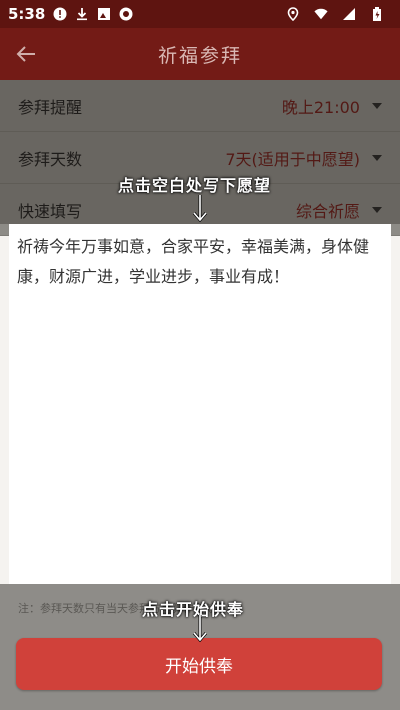 The height and width of the screenshot is (710, 400). Describe the element at coordinates (195, 185) in the screenshot. I see `hint-write-wish: 点击空白处写下愿望` at that location.